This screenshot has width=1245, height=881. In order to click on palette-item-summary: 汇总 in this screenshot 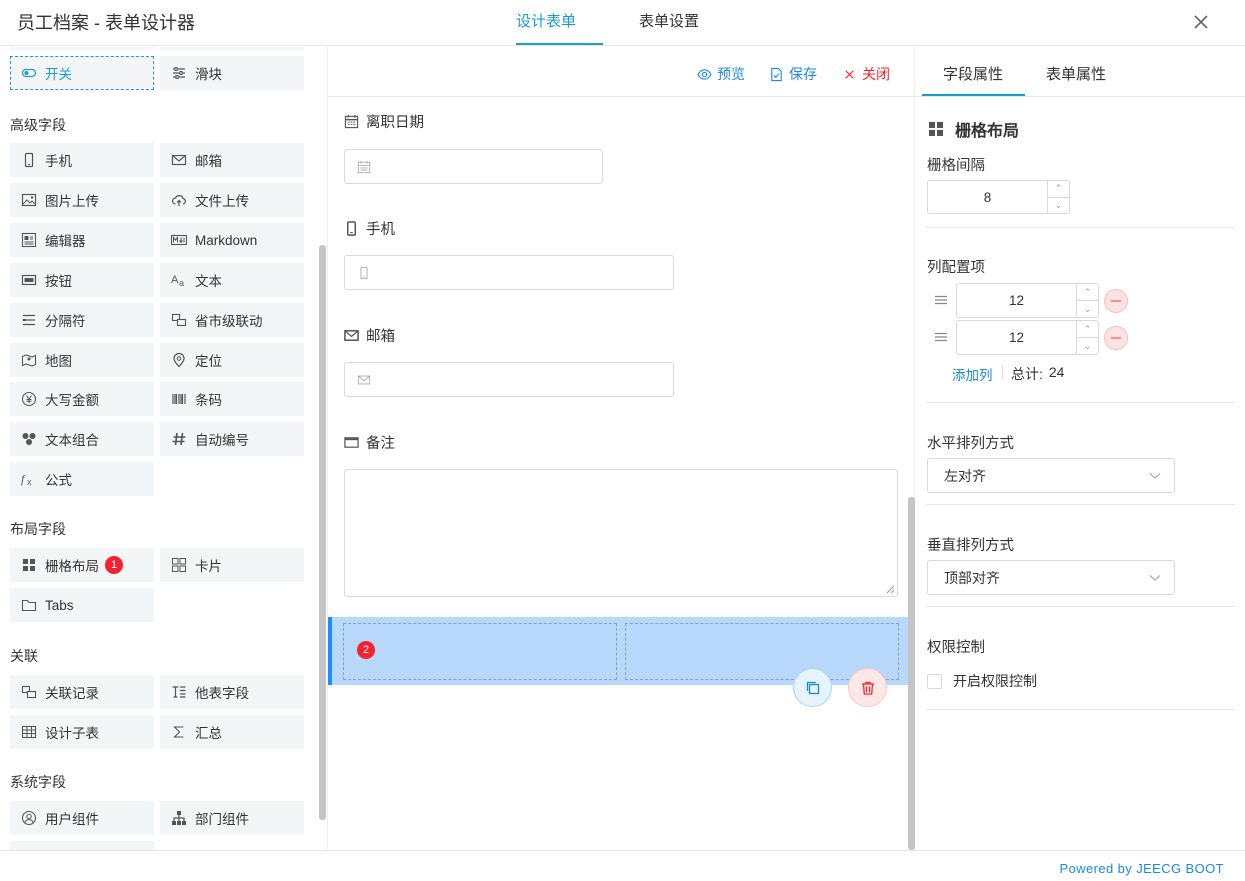, I will do `click(232, 732)`.